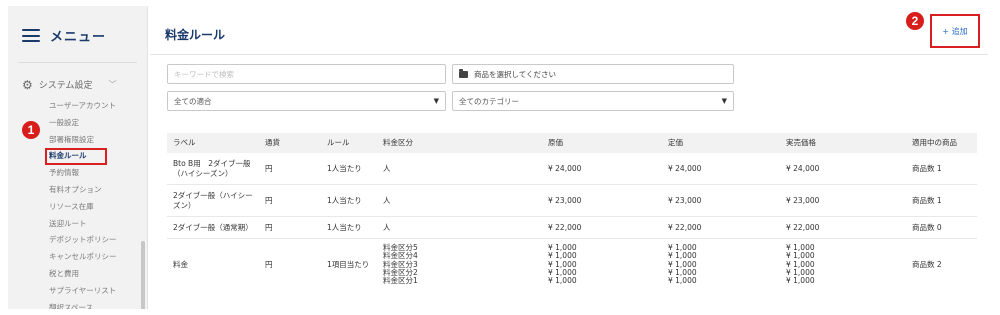 The width and height of the screenshot is (1000, 315). Describe the element at coordinates (602, 143) in the screenshot. I see `header-cost: 原価` at that location.